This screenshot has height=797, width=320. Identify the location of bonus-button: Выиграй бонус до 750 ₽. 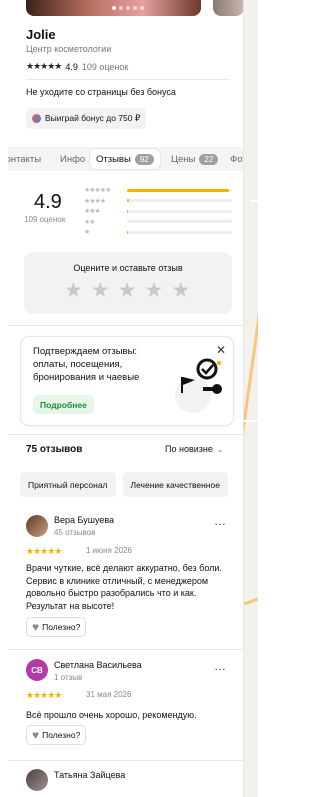
(86, 118).